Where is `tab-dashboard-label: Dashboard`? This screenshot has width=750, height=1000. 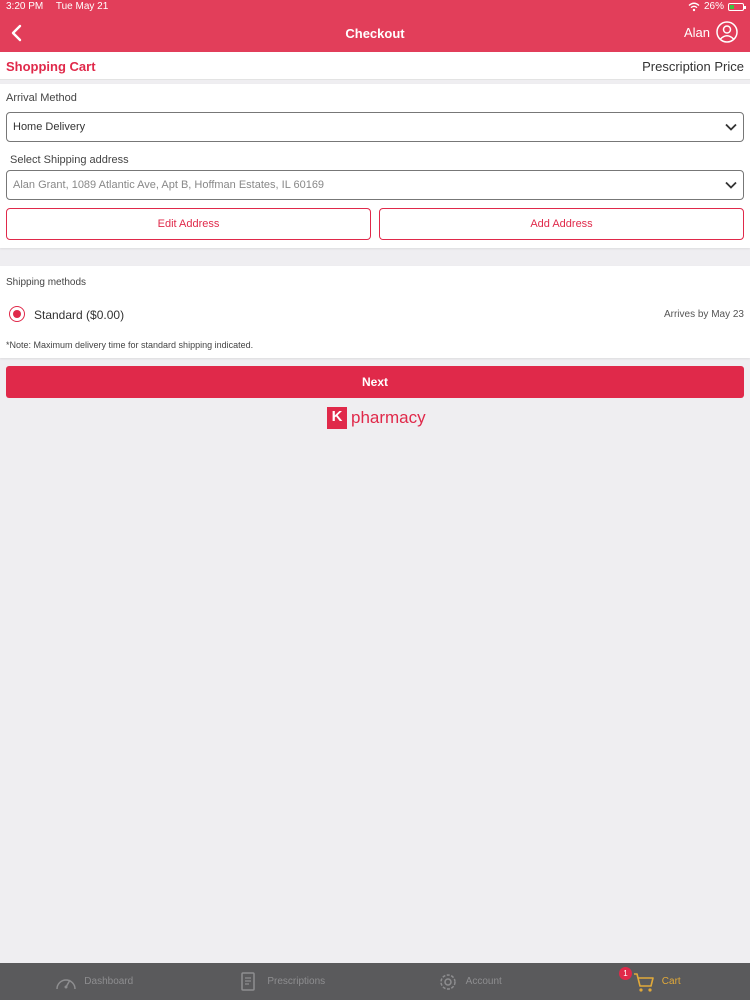 tab-dashboard-label: Dashboard is located at coordinates (109, 981).